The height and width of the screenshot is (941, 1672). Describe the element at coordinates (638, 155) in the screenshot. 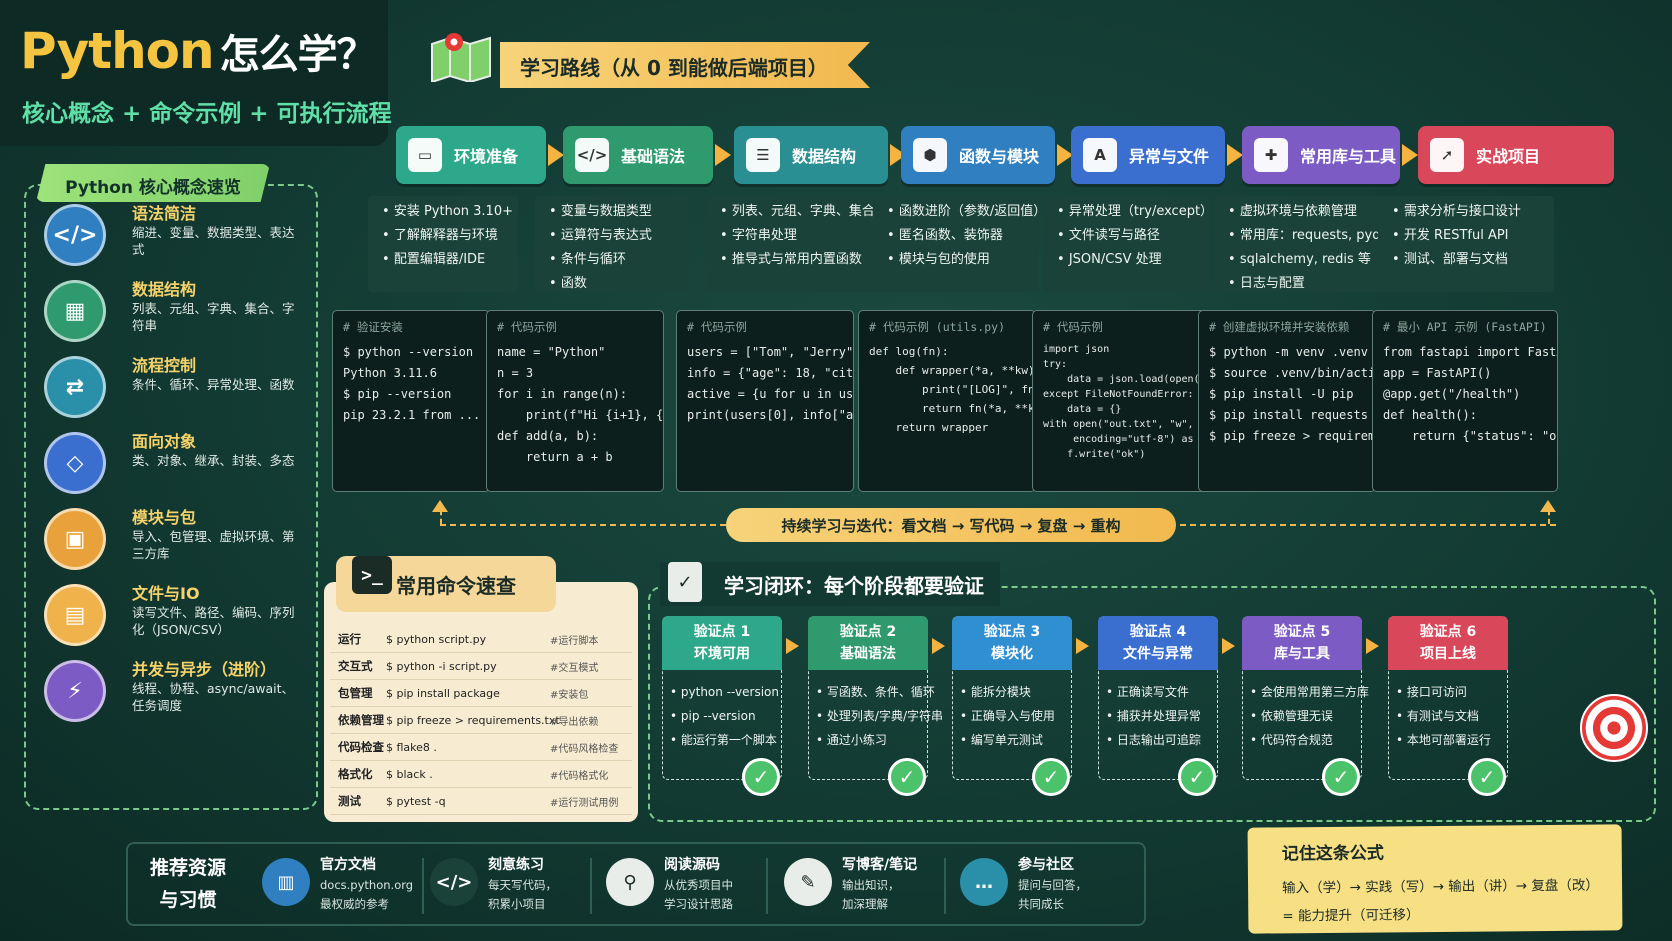

I see `stage-2: </> 基础语法` at that location.